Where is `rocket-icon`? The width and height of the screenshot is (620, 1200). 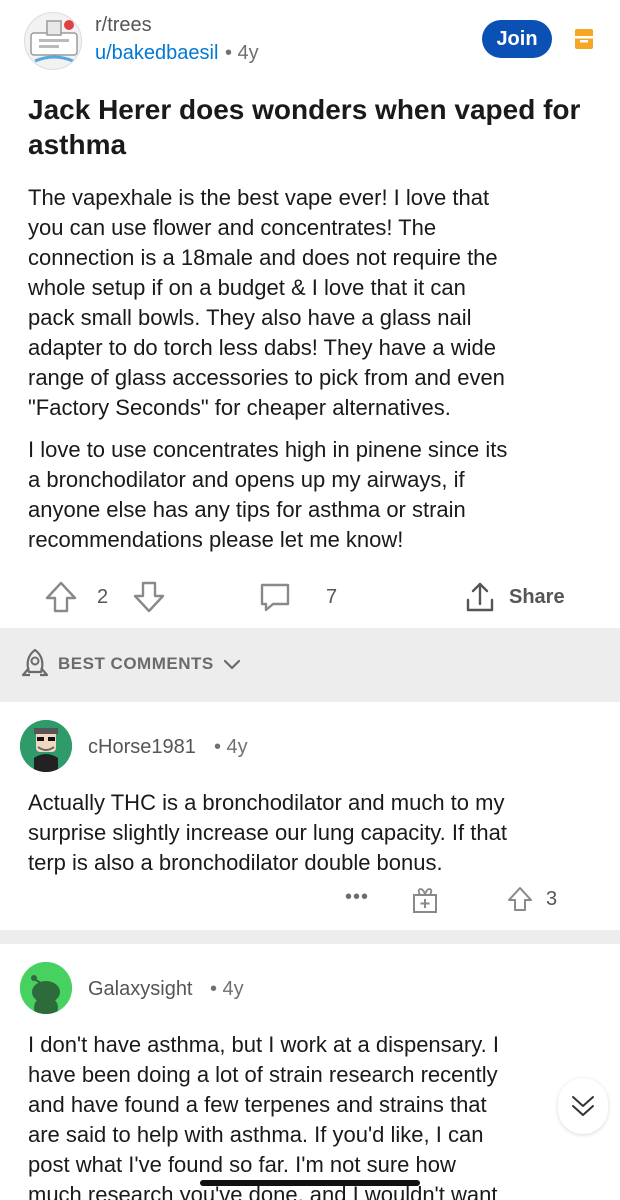 rocket-icon is located at coordinates (35, 662).